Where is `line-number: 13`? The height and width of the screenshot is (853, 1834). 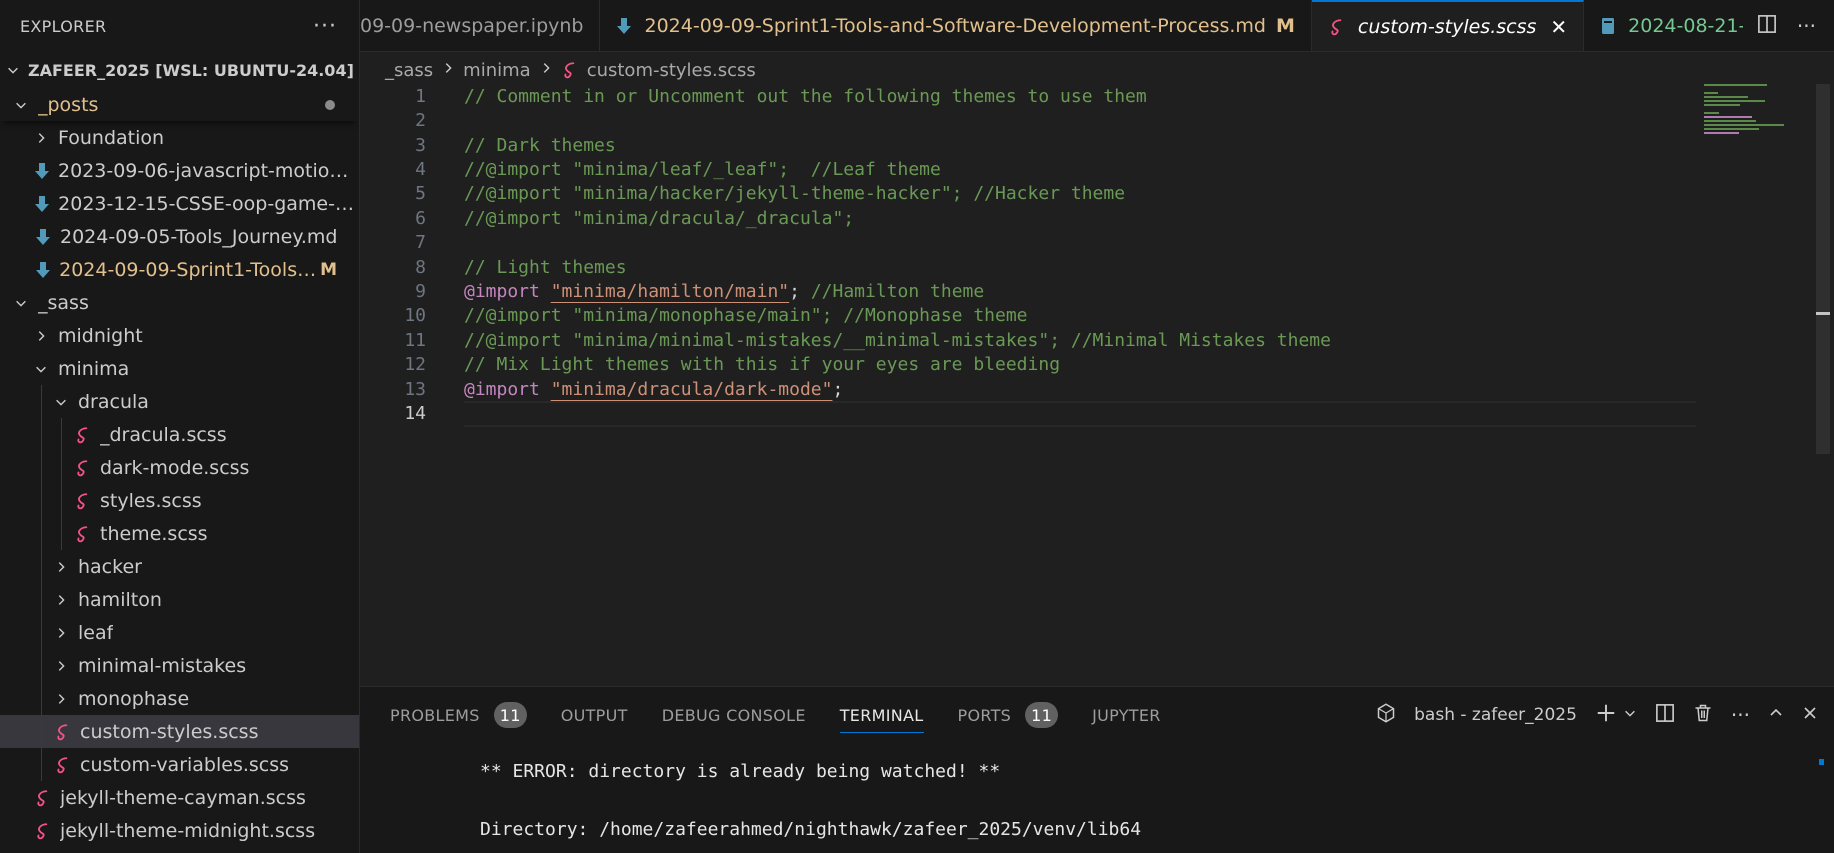 line-number: 13 is located at coordinates (415, 389).